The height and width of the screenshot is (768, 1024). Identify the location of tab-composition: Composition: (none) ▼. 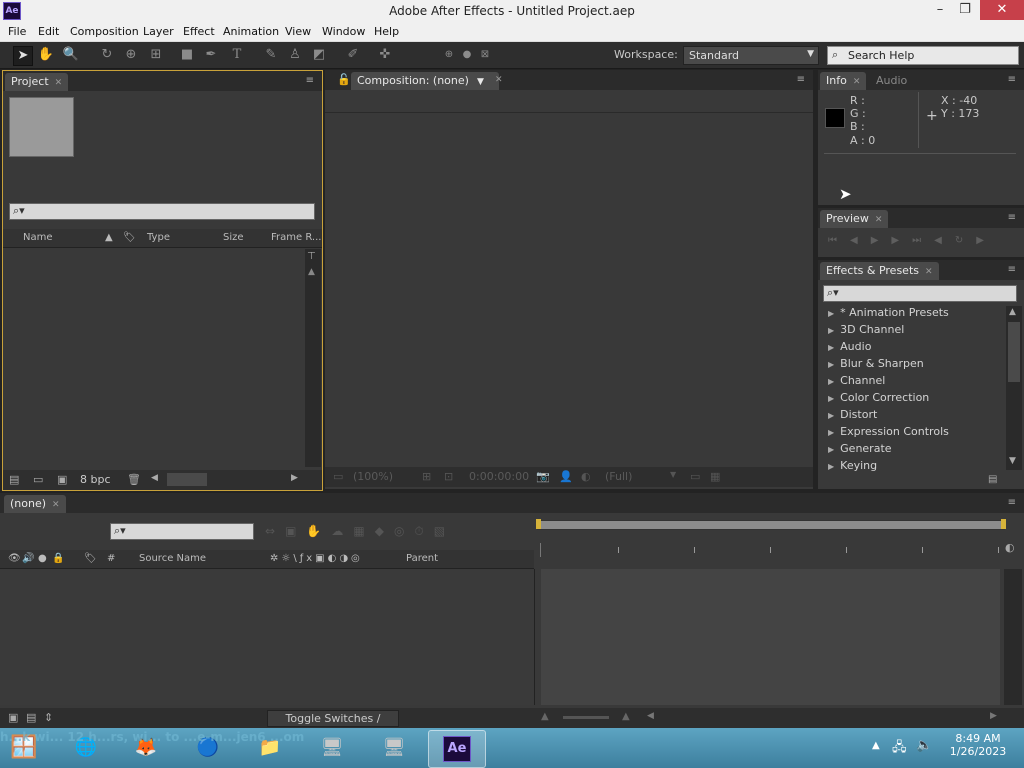
(425, 81).